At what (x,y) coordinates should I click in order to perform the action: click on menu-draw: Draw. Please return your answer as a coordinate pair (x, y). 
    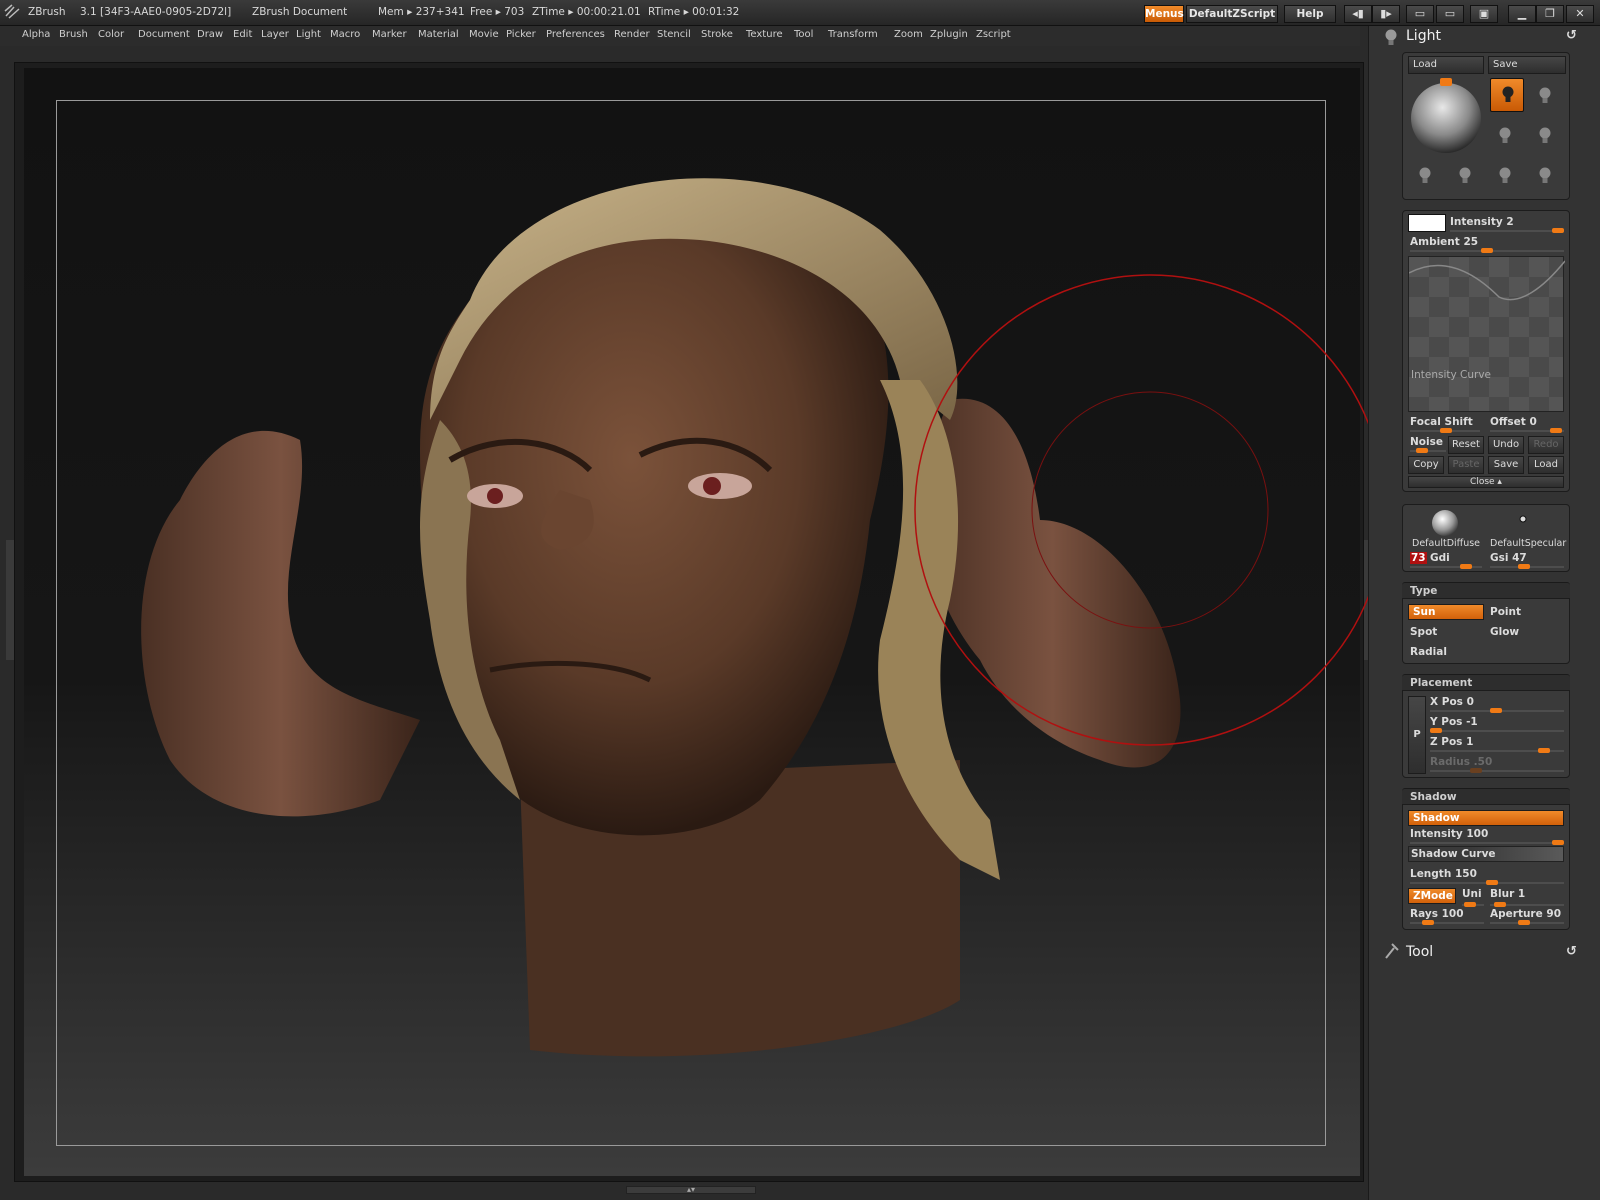
    Looking at the image, I should click on (210, 34).